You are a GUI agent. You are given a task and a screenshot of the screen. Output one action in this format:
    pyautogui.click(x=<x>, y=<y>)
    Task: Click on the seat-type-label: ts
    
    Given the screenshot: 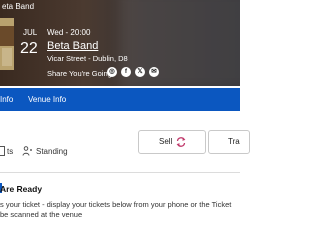 What is the action you would take?
    pyautogui.click(x=10, y=151)
    